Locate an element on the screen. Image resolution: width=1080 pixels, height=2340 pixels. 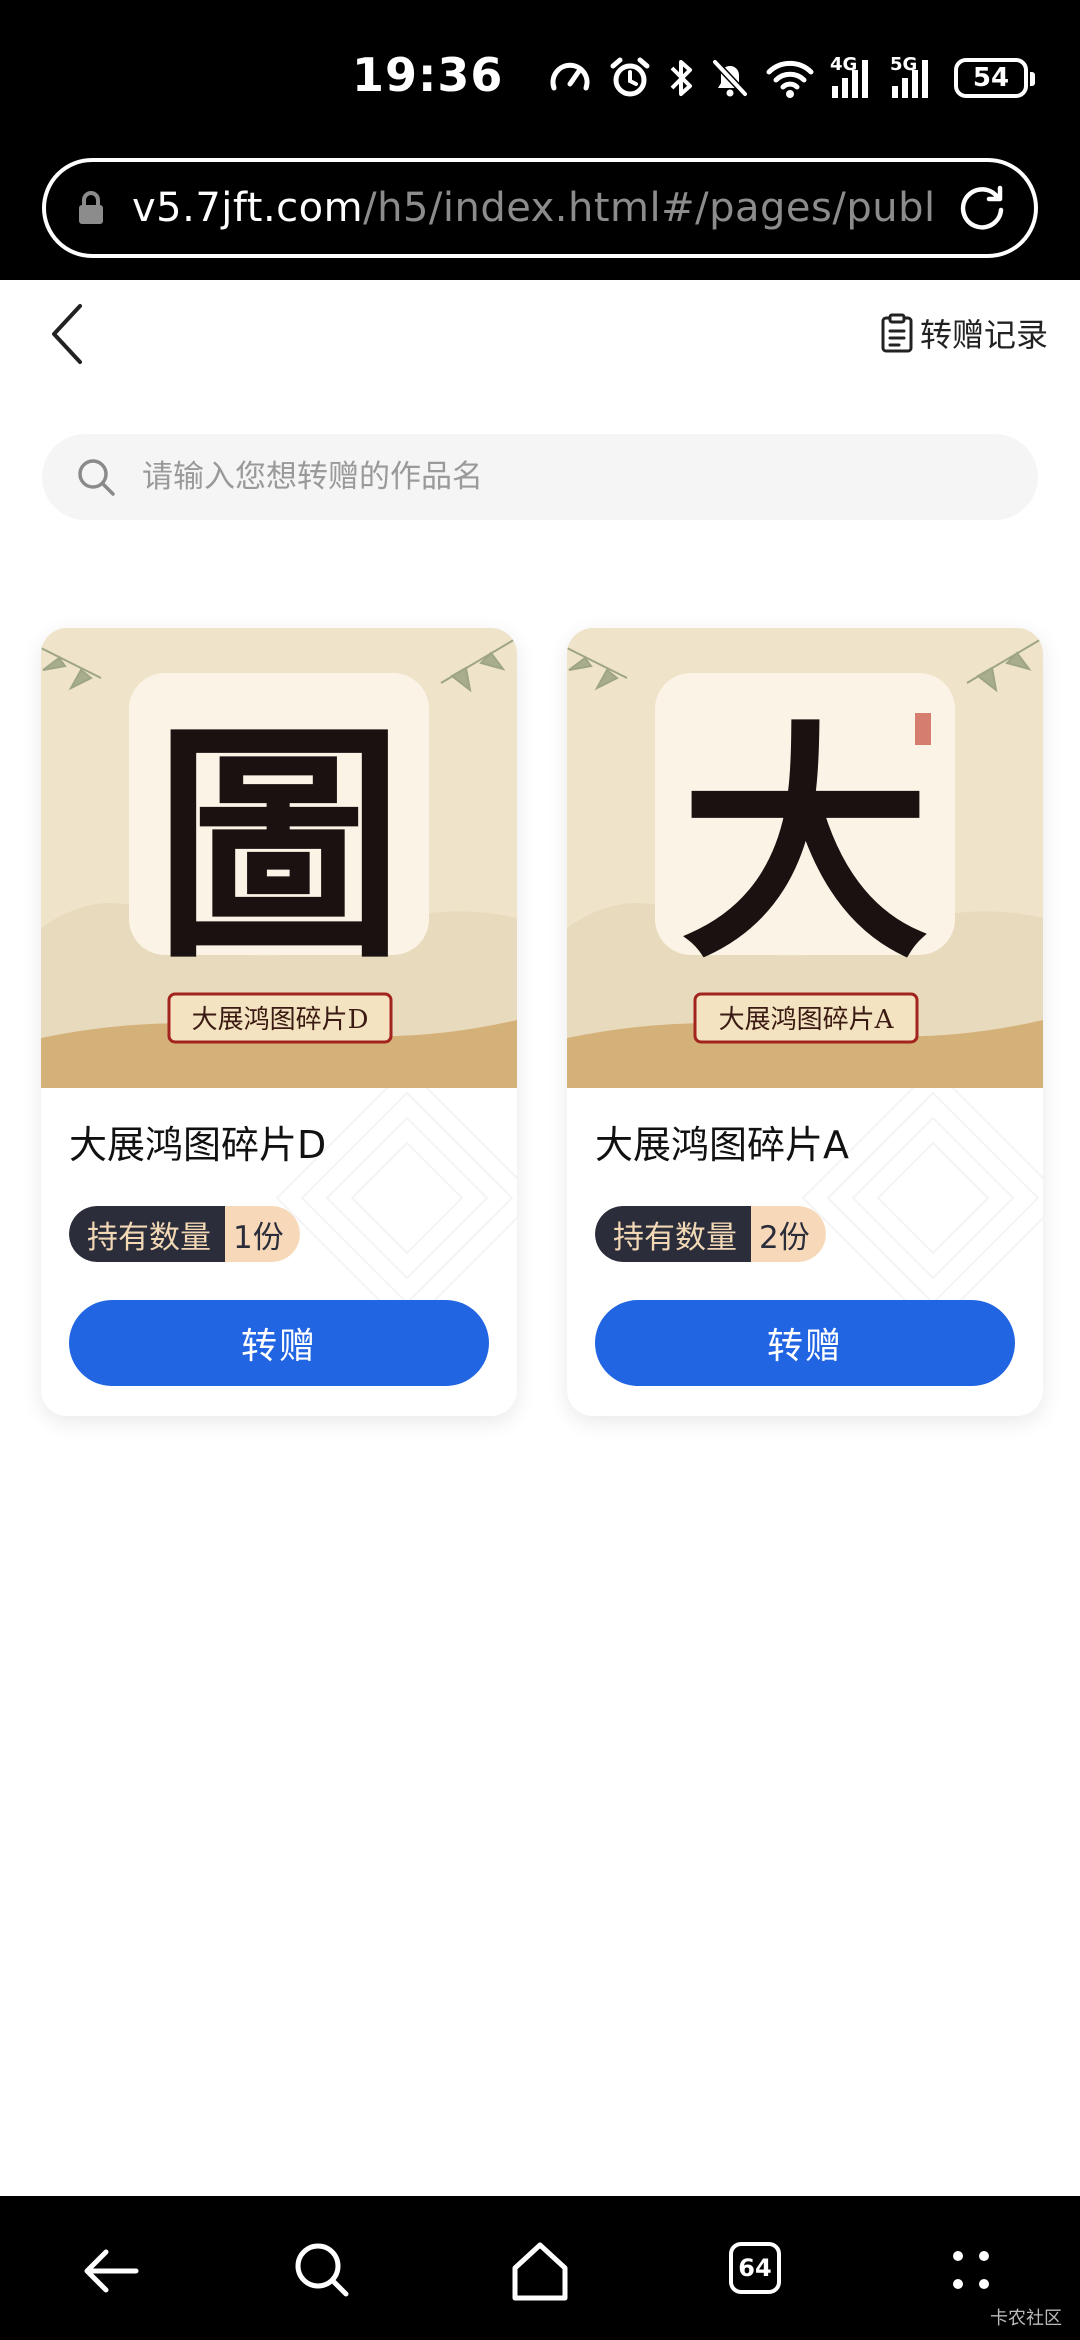
artwork-card: 圖 大展鸿图碎片D 大展鸿图碎片D 持有数量 1份 转赠 is located at coordinates (279, 1022).